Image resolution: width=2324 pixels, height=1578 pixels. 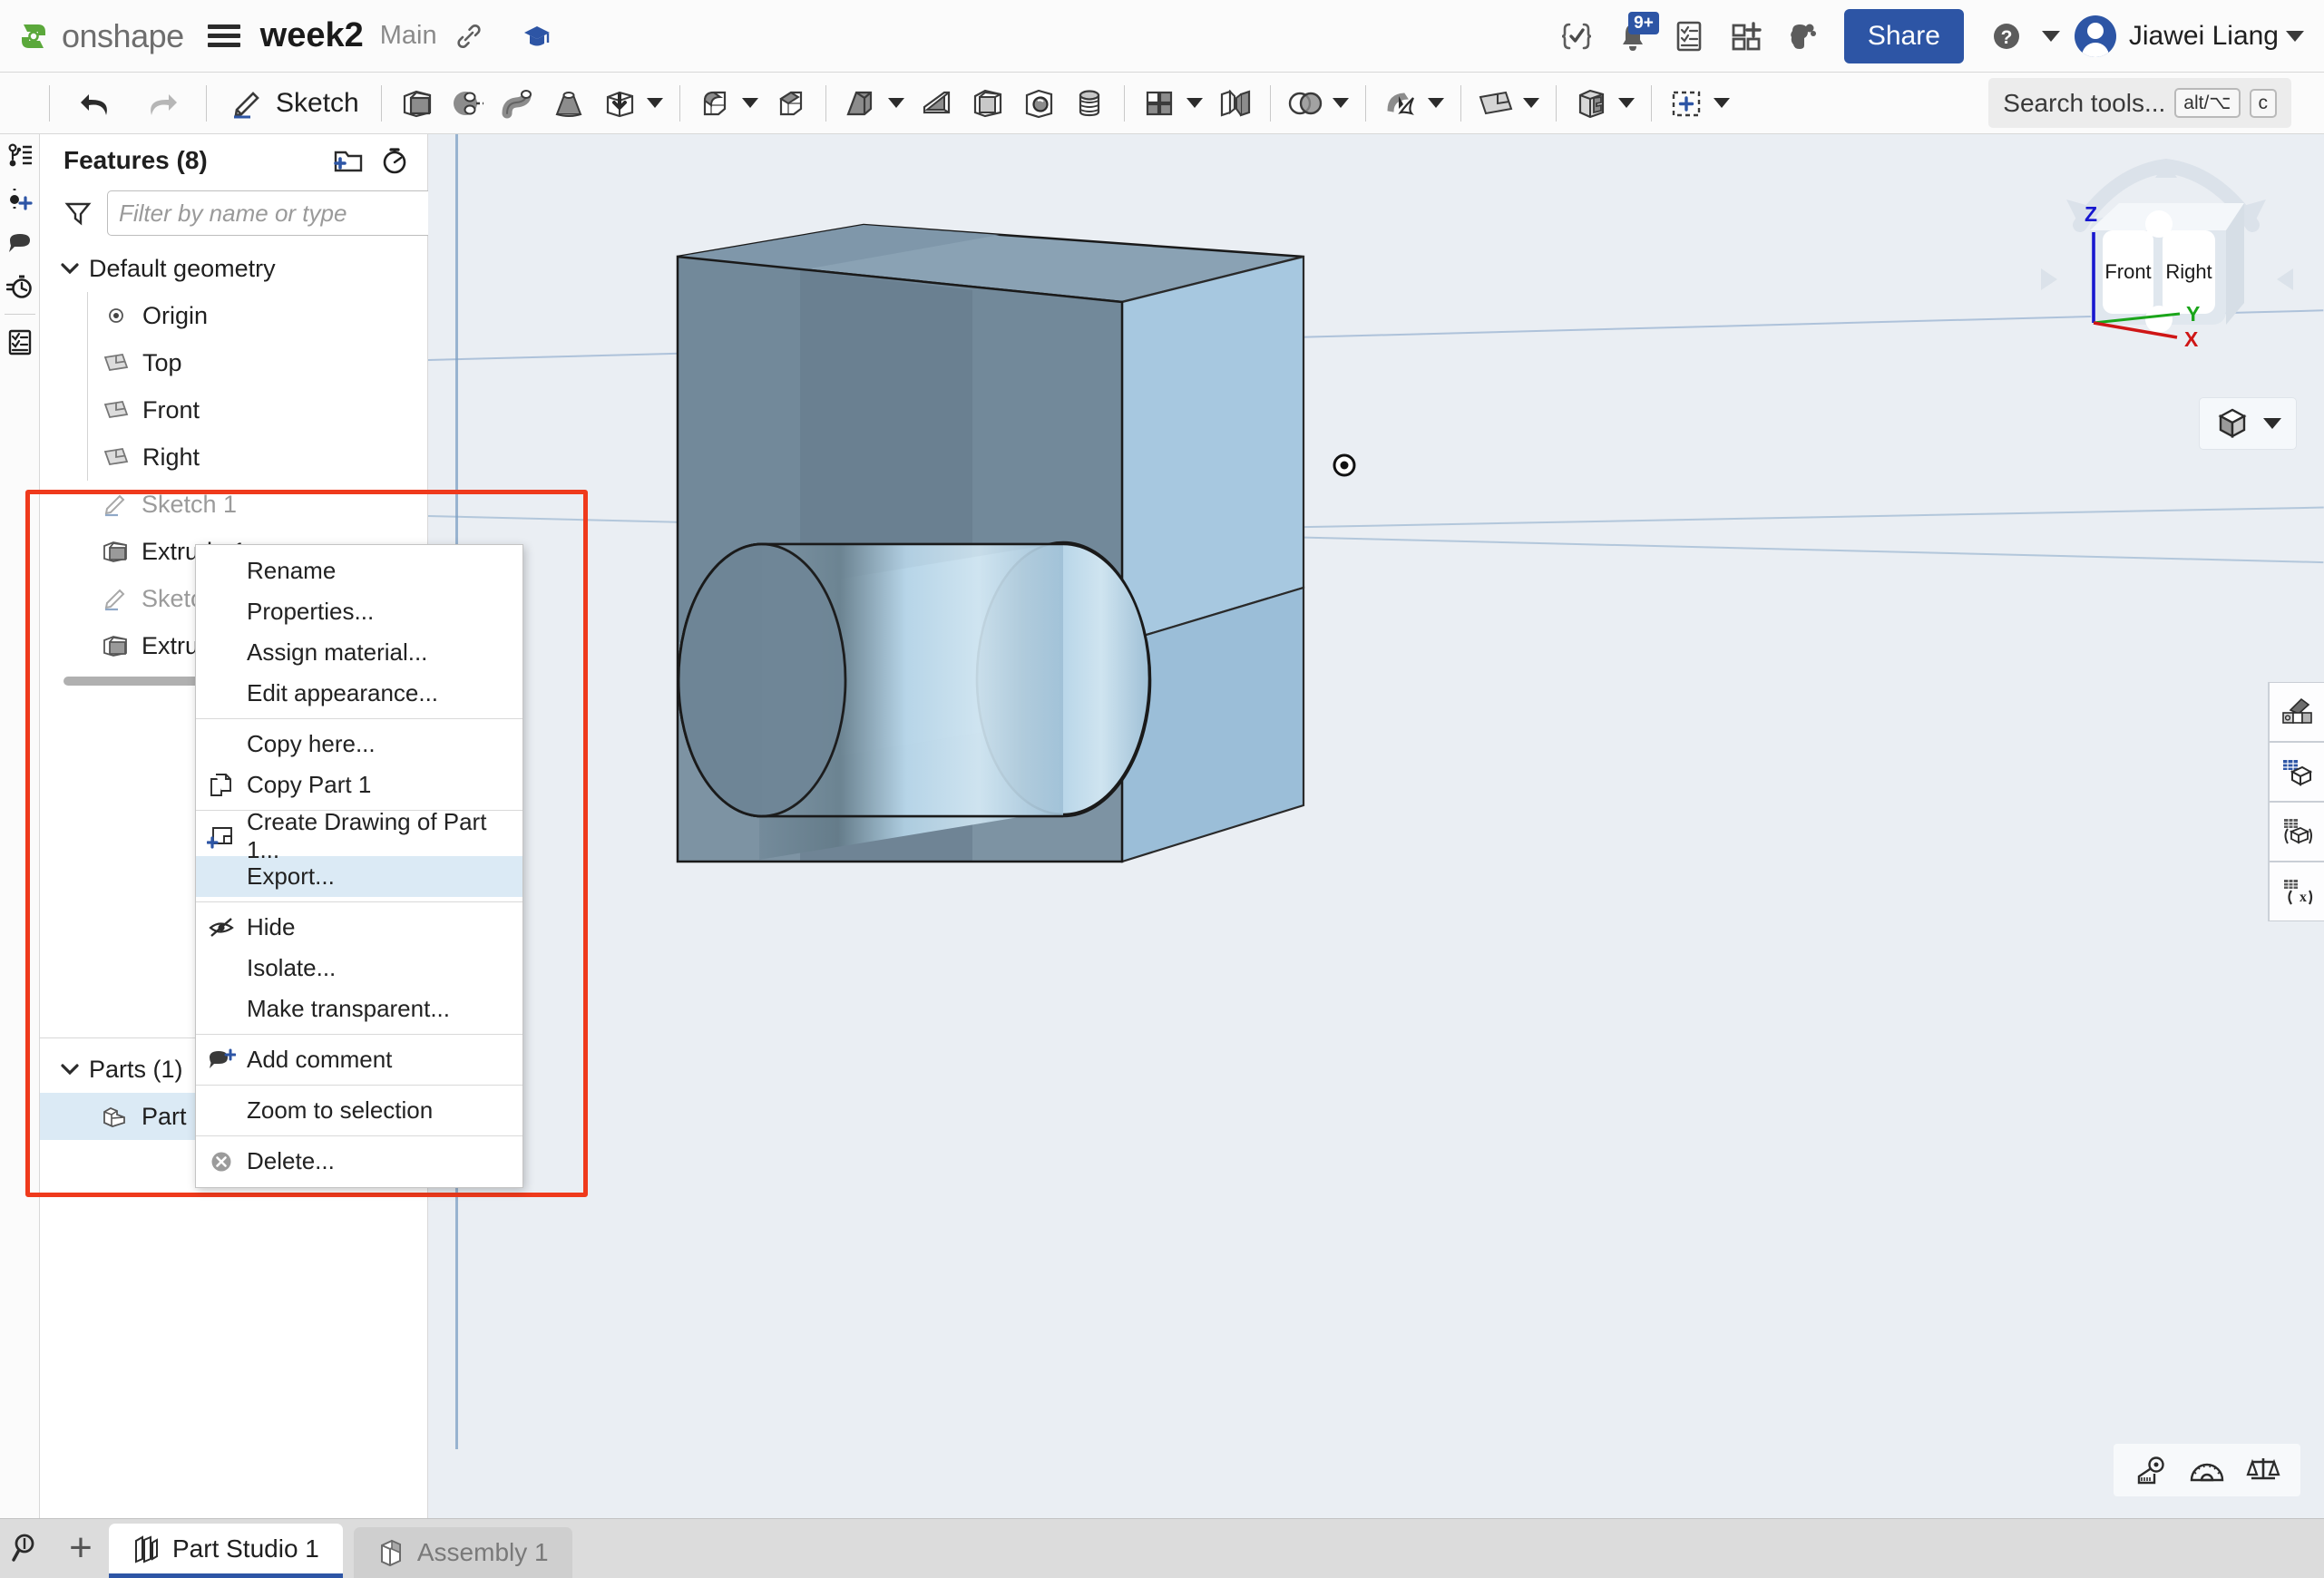 What do you see at coordinates (20, 156) in the screenshot?
I see `sidebar-item-versions` at bounding box center [20, 156].